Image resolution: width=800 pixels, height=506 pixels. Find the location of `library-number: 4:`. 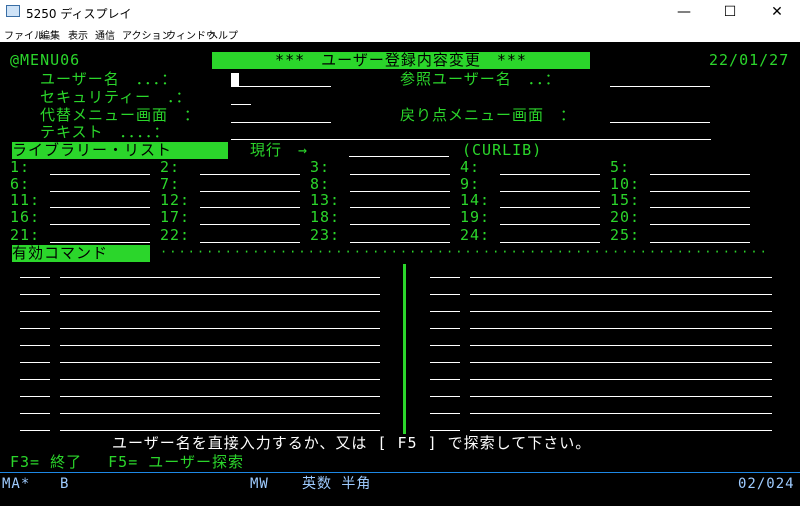

library-number: 4: is located at coordinates (470, 167).